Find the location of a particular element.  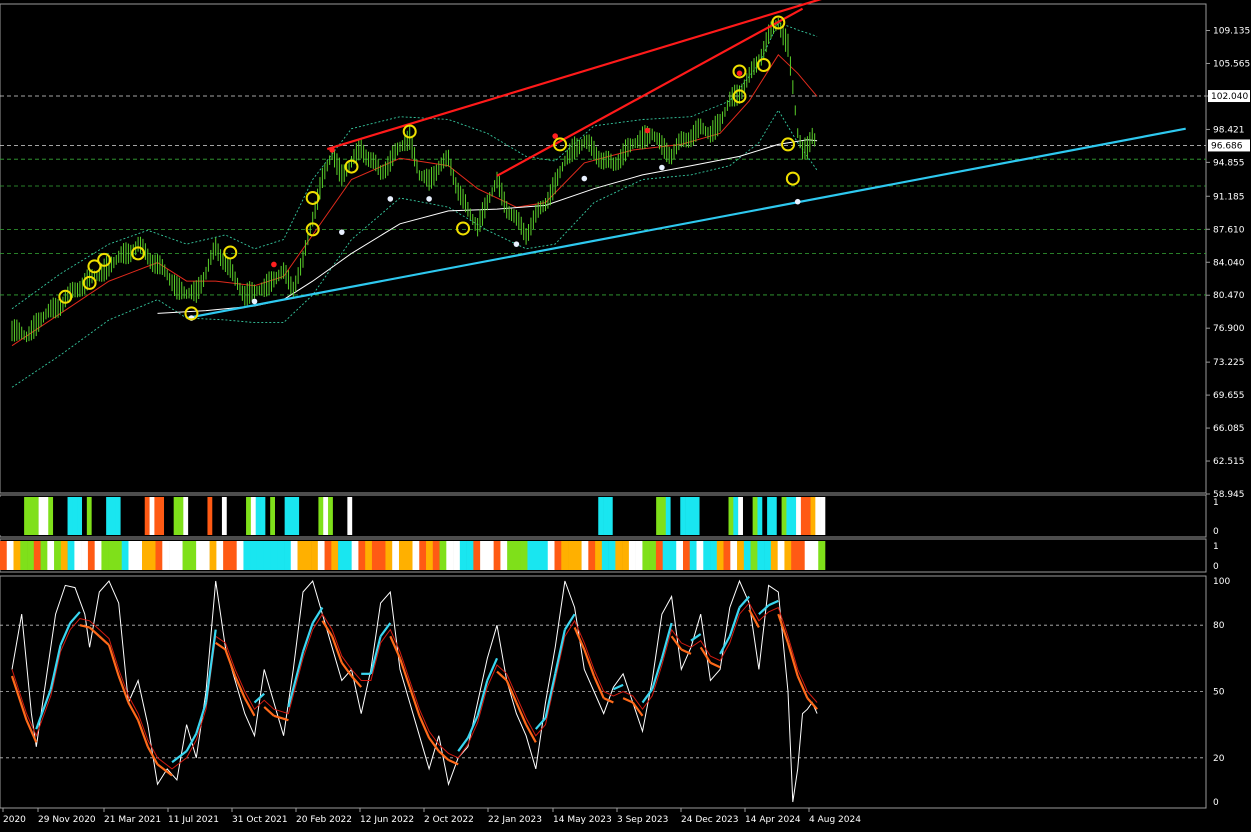

time-tick-label: 11 Jul 2021 is located at coordinates (193, 820).